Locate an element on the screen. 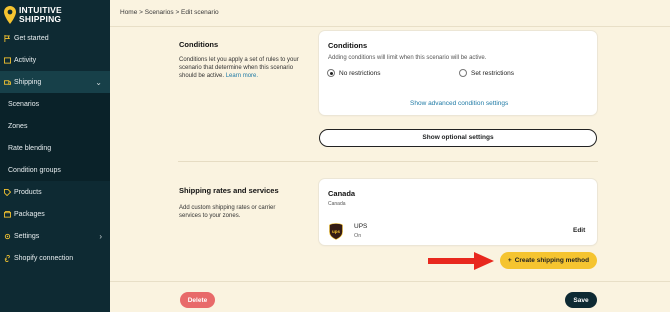 This screenshot has height=312, width=670. link-icon is located at coordinates (7, 258).